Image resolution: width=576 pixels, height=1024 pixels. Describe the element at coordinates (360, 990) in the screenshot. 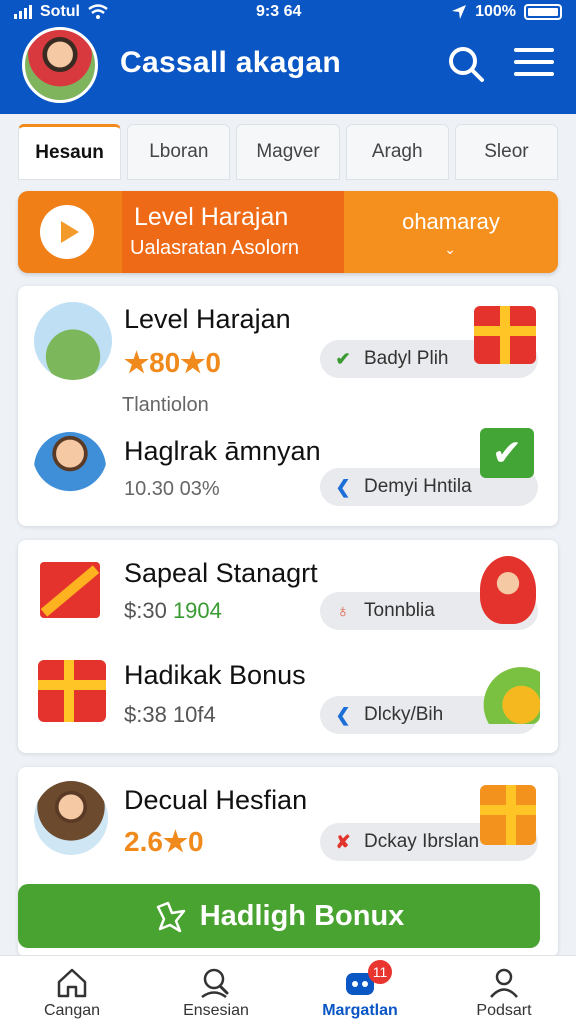

I see `nav-item-margatlan: Margatlan 11` at that location.